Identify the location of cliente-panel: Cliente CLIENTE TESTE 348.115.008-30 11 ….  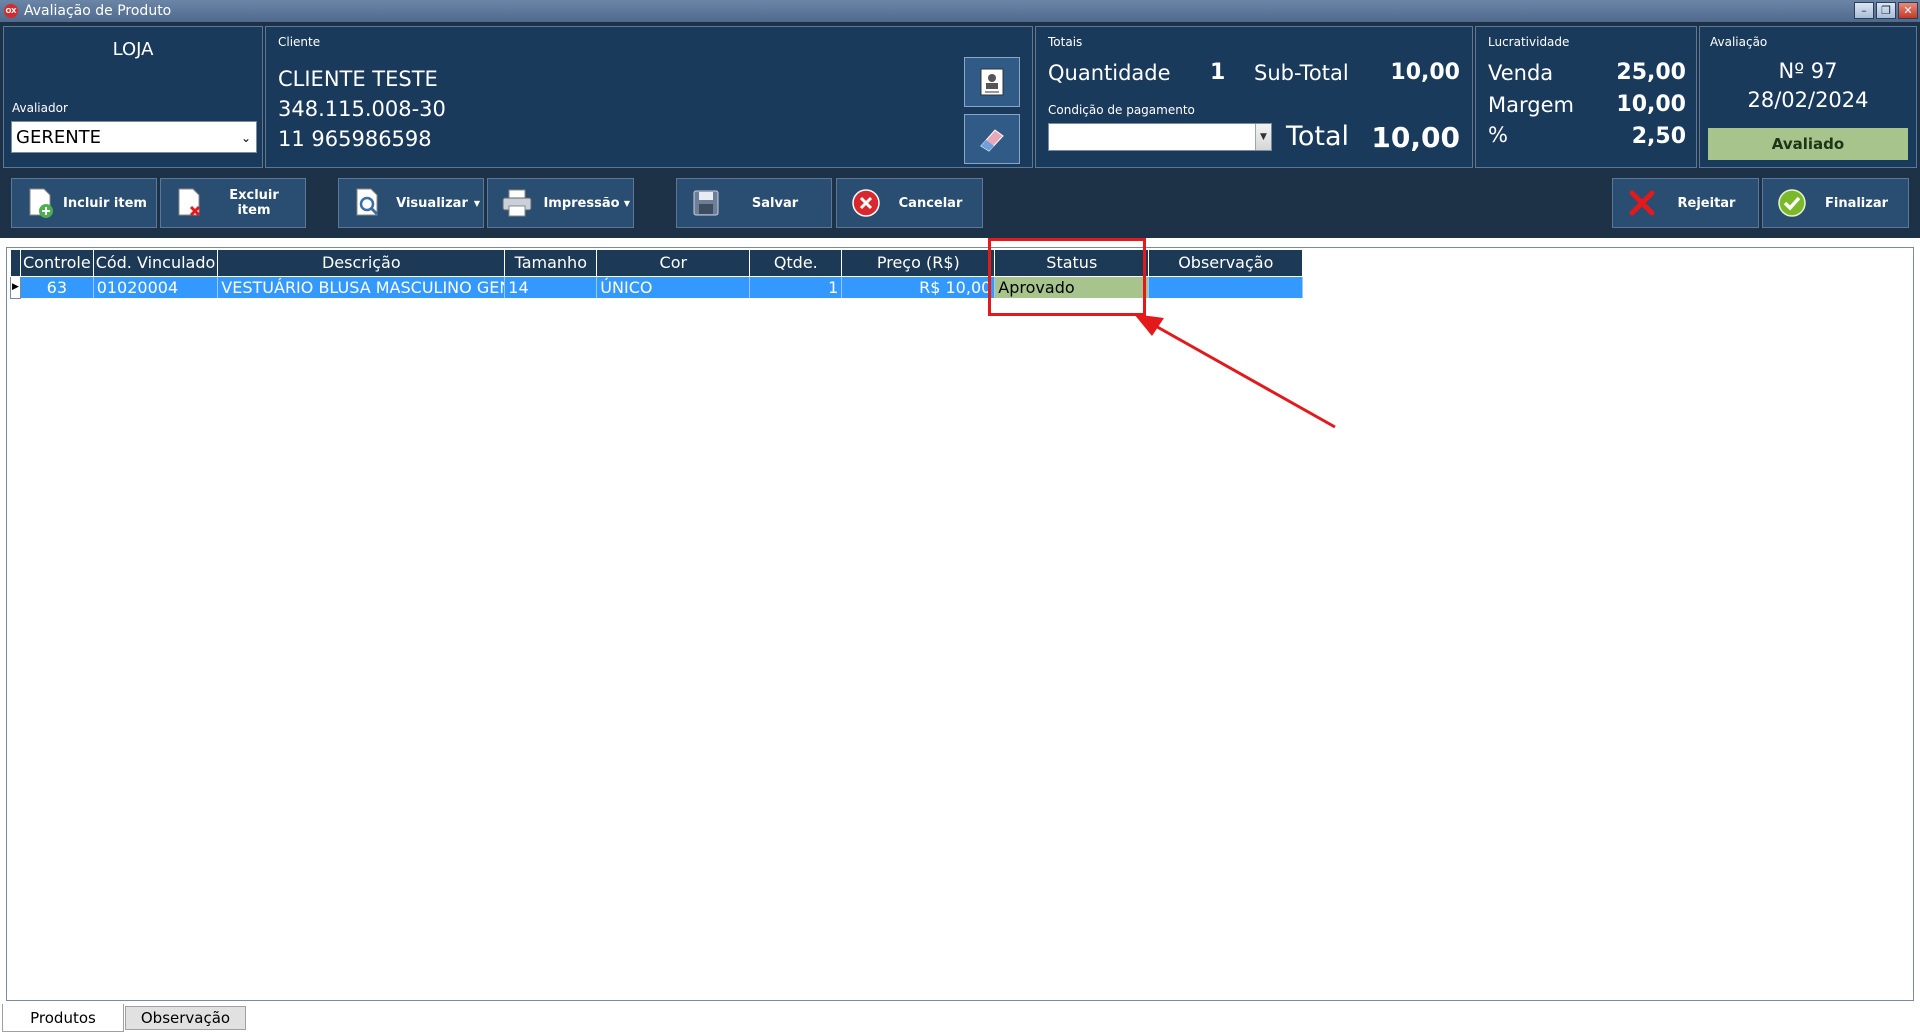
(649, 97).